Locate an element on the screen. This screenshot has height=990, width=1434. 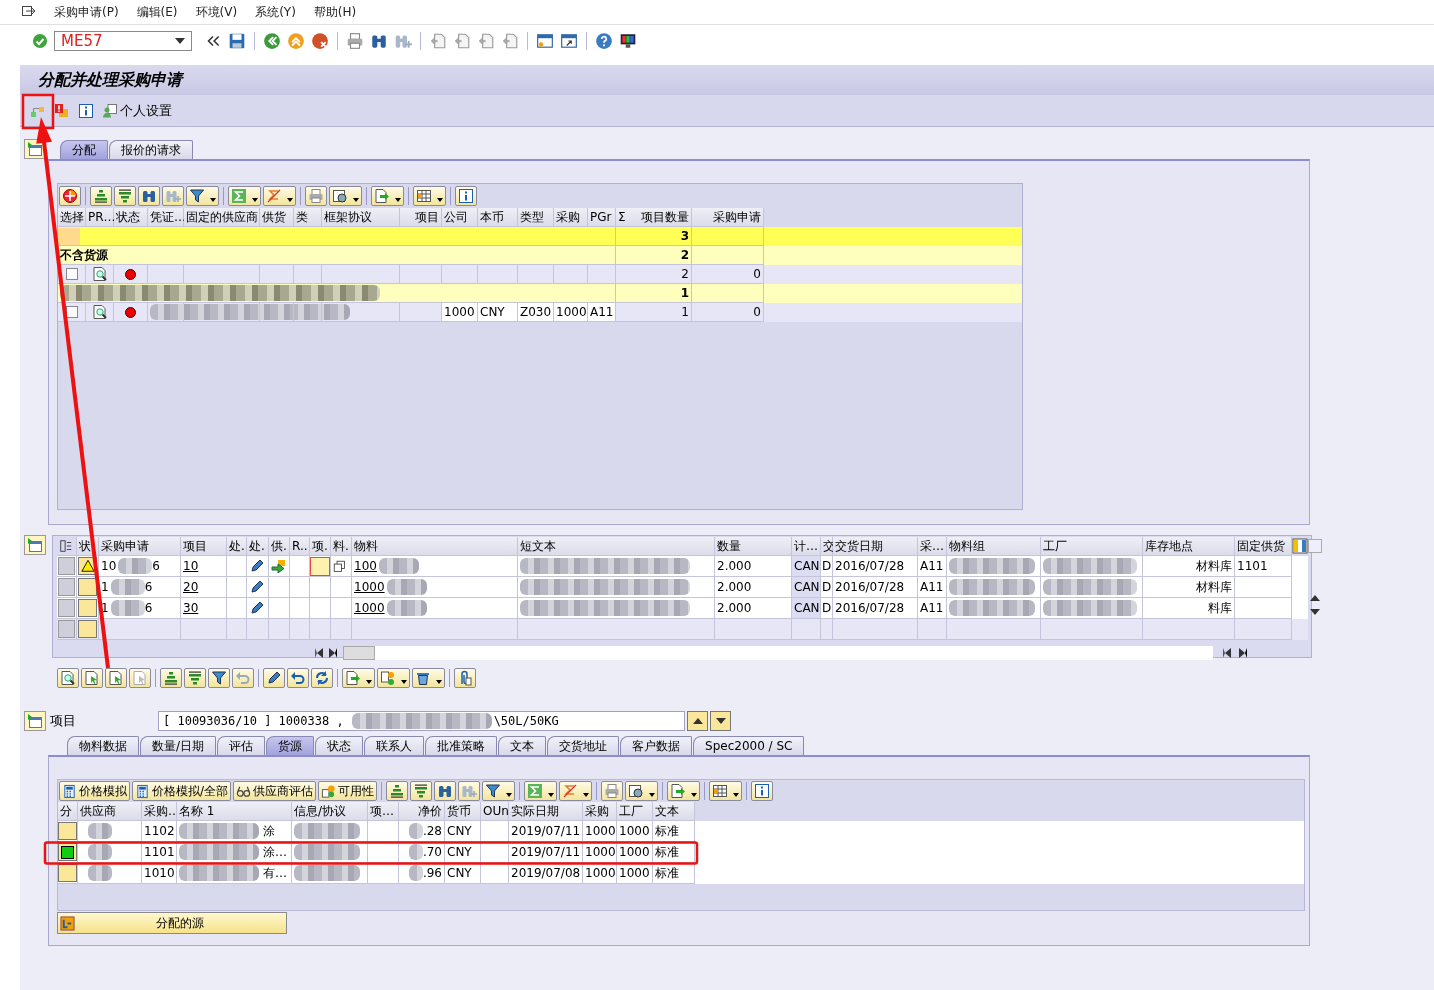
tab: 物料数据 is located at coordinates (103, 745).